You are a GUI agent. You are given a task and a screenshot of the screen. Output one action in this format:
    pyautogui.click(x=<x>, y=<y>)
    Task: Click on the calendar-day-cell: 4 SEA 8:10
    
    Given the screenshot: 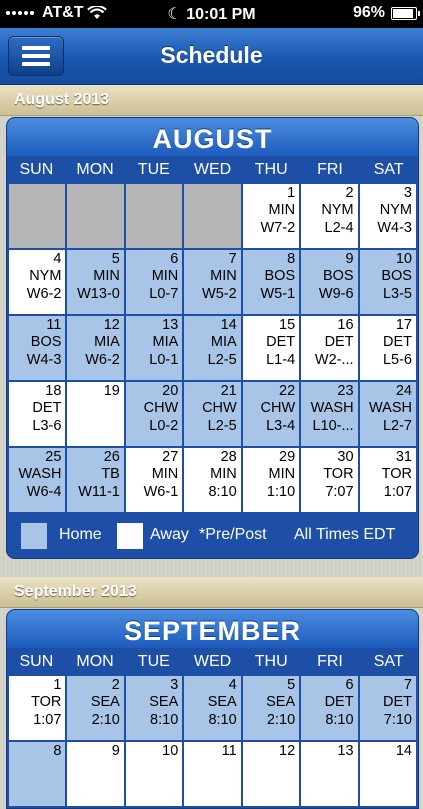 What is the action you would take?
    pyautogui.click(x=212, y=708)
    